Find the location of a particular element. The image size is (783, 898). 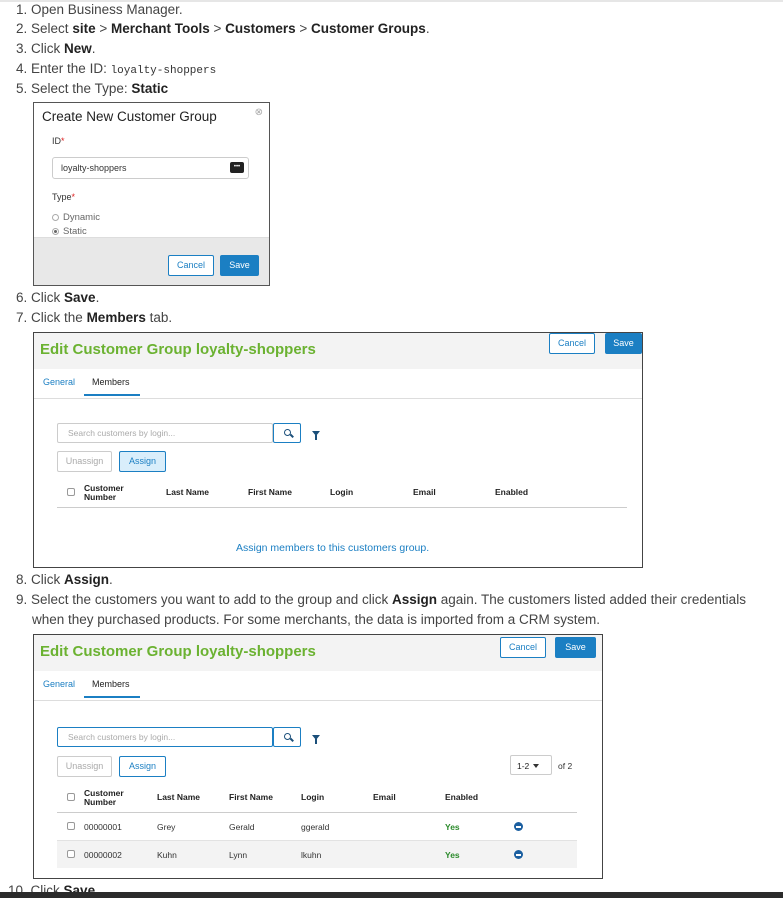

page-size-select: 1-2 is located at coordinates (531, 765).